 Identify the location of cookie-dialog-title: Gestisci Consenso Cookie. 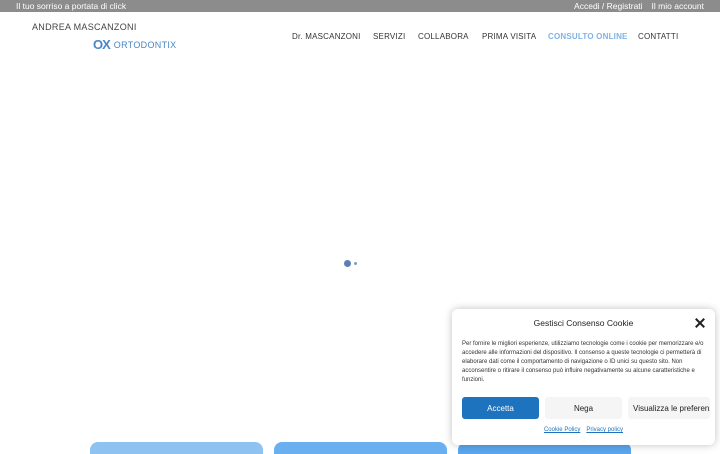
(583, 323).